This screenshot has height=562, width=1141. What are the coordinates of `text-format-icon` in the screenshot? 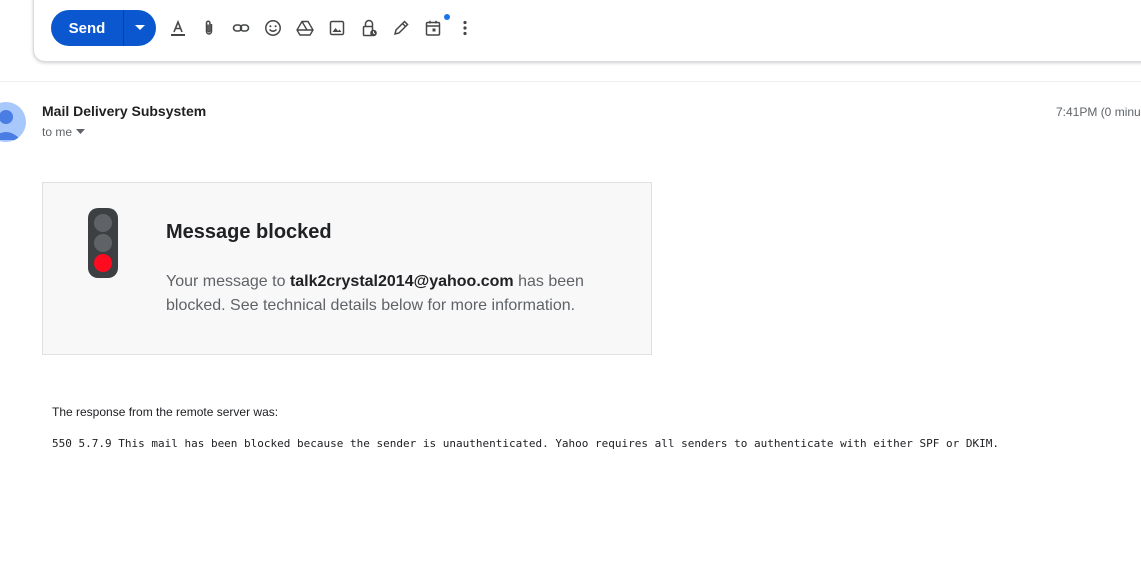 It's located at (178, 28).